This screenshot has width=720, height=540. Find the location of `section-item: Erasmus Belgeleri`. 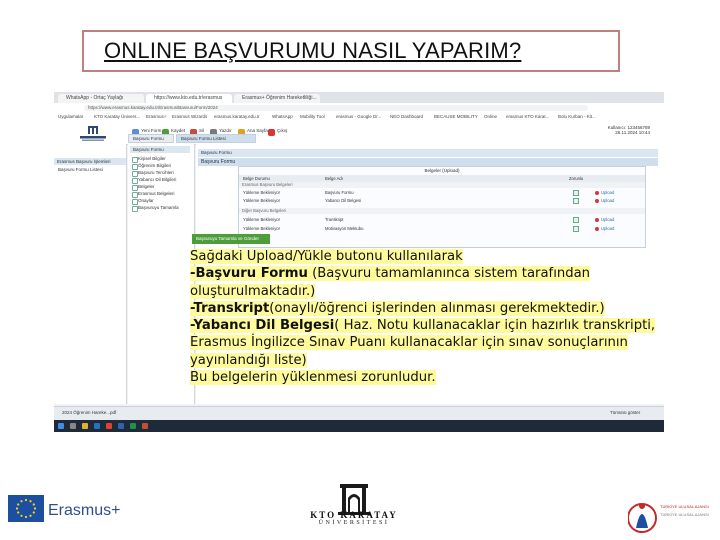

section-item: Erasmus Belgeleri is located at coordinates (153, 194).